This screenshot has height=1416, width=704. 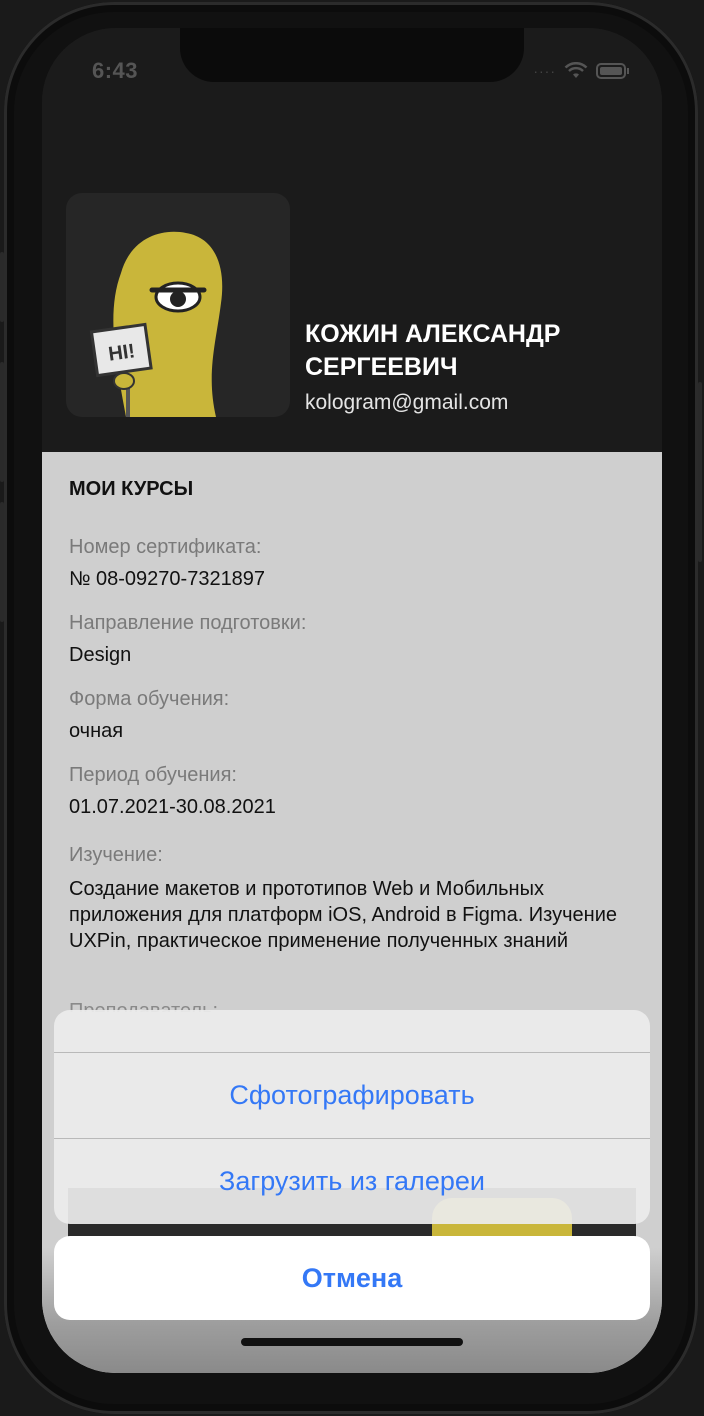 I want to click on direction-label: Направление подготовки:, so click(x=188, y=623).